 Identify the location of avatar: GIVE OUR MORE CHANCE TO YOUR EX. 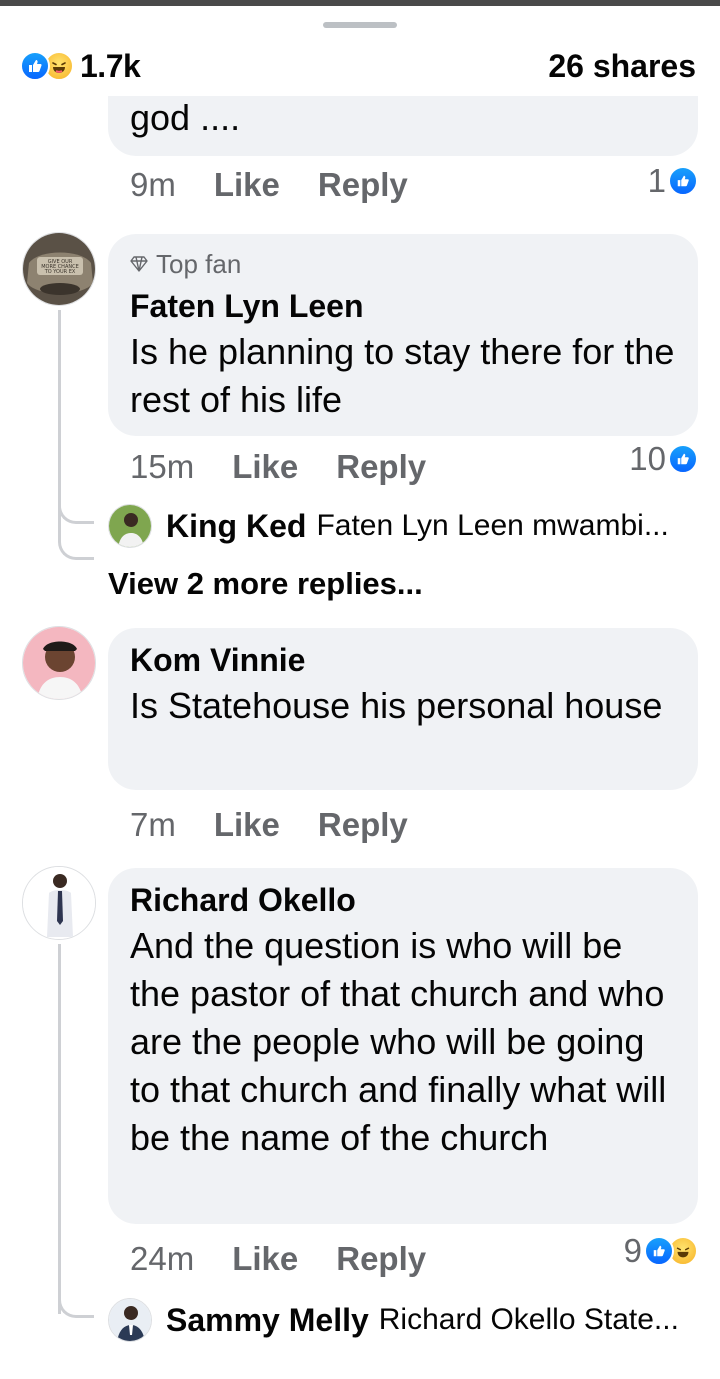
(59, 269).